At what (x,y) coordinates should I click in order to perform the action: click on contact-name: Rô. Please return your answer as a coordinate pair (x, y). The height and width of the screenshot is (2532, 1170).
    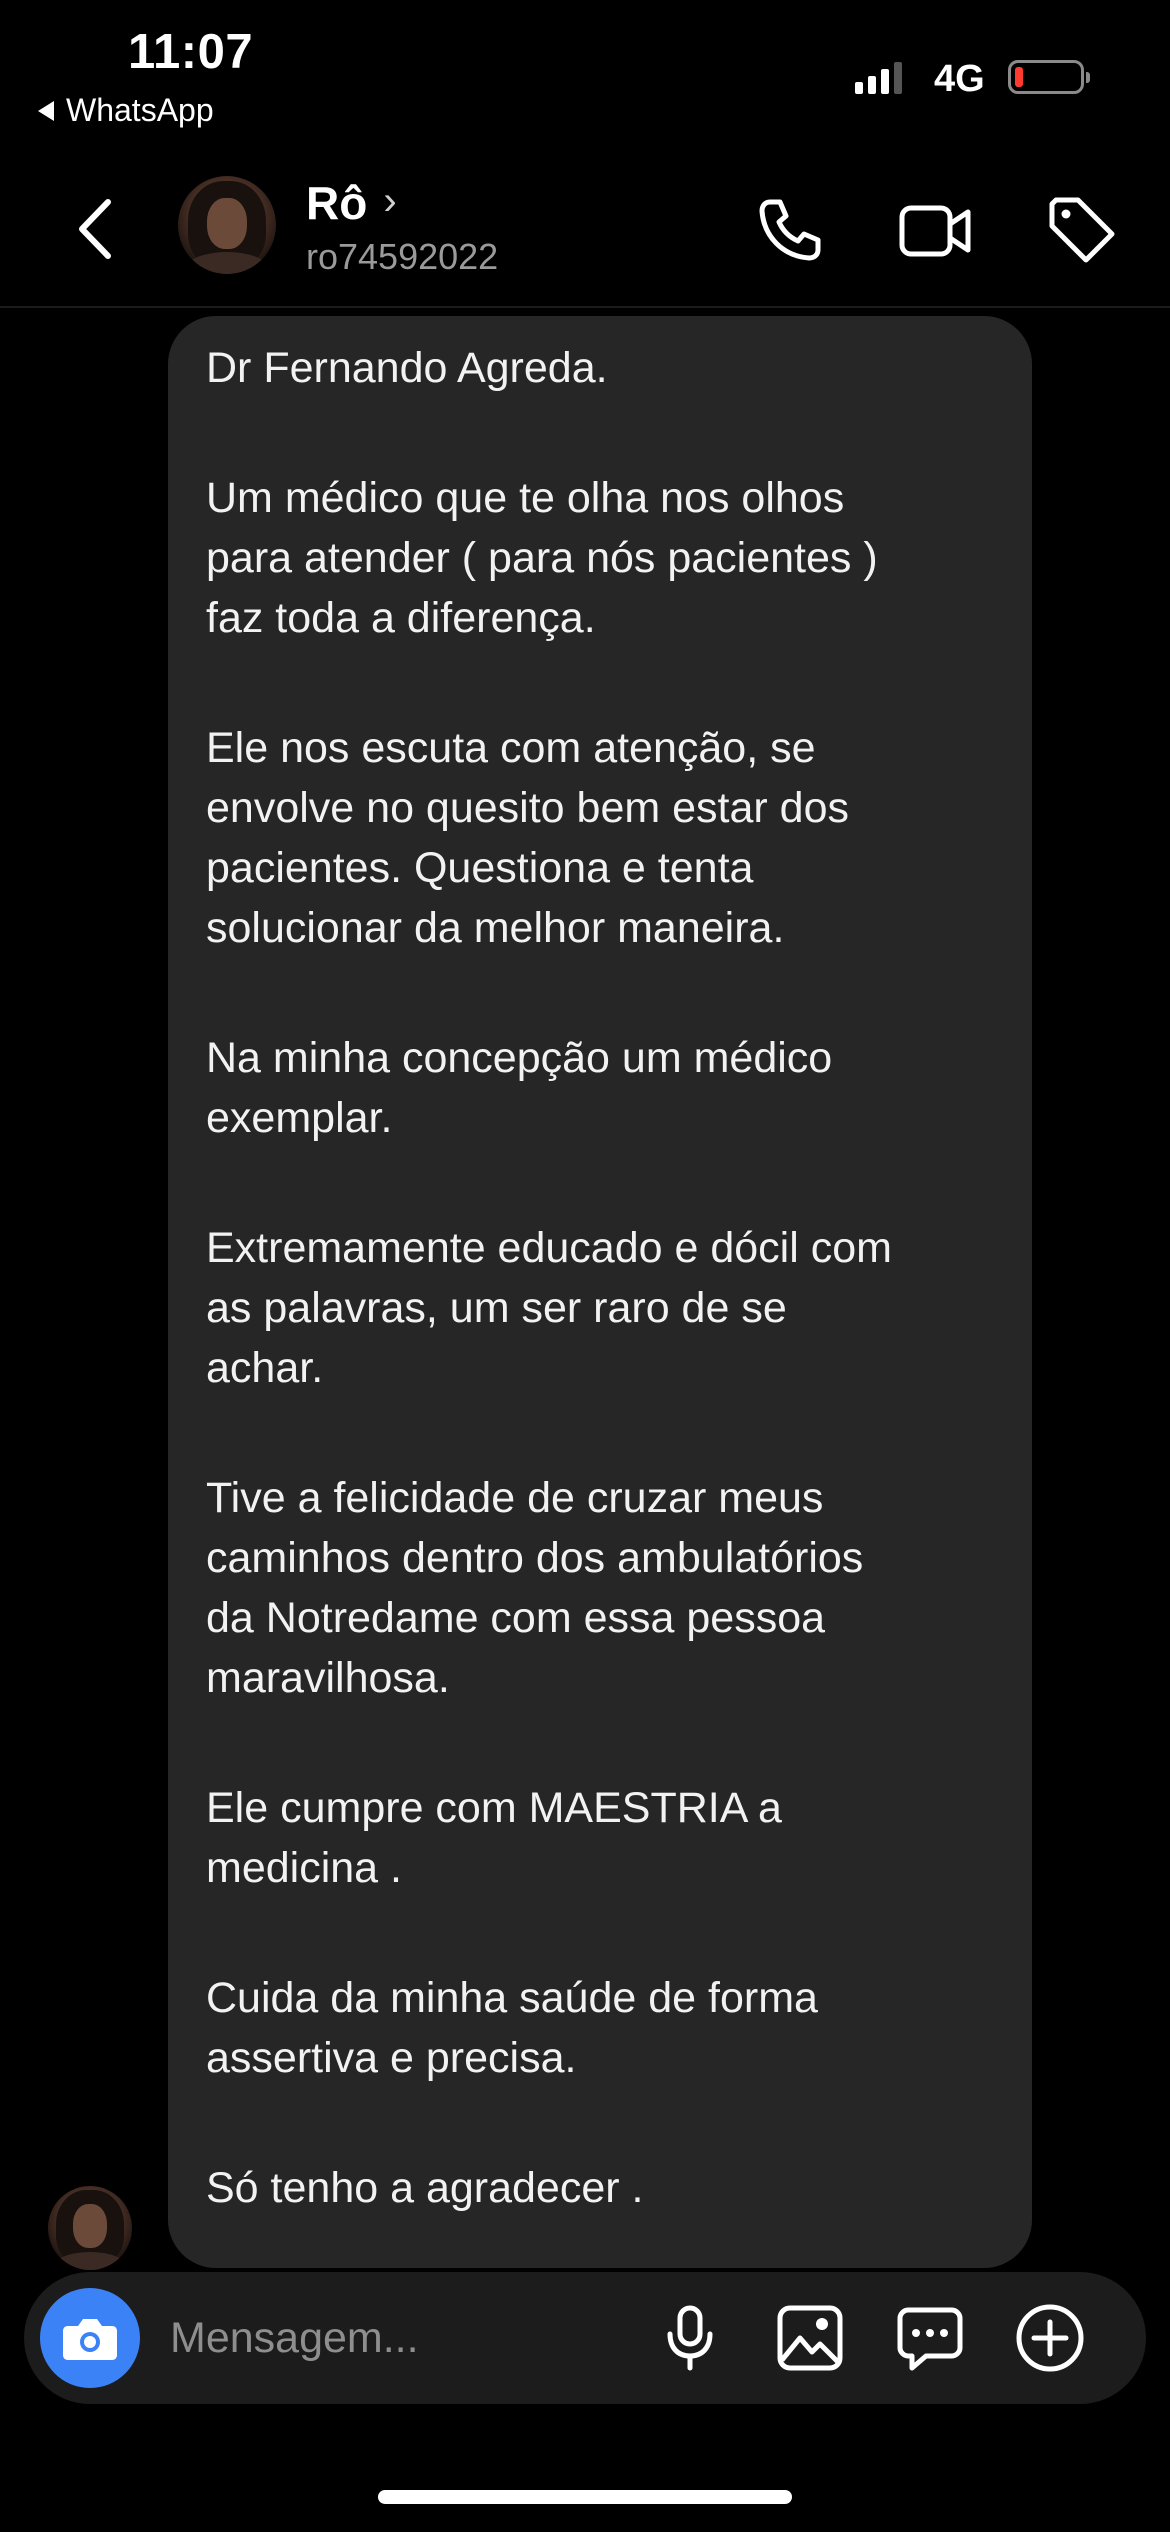
    Looking at the image, I should click on (337, 203).